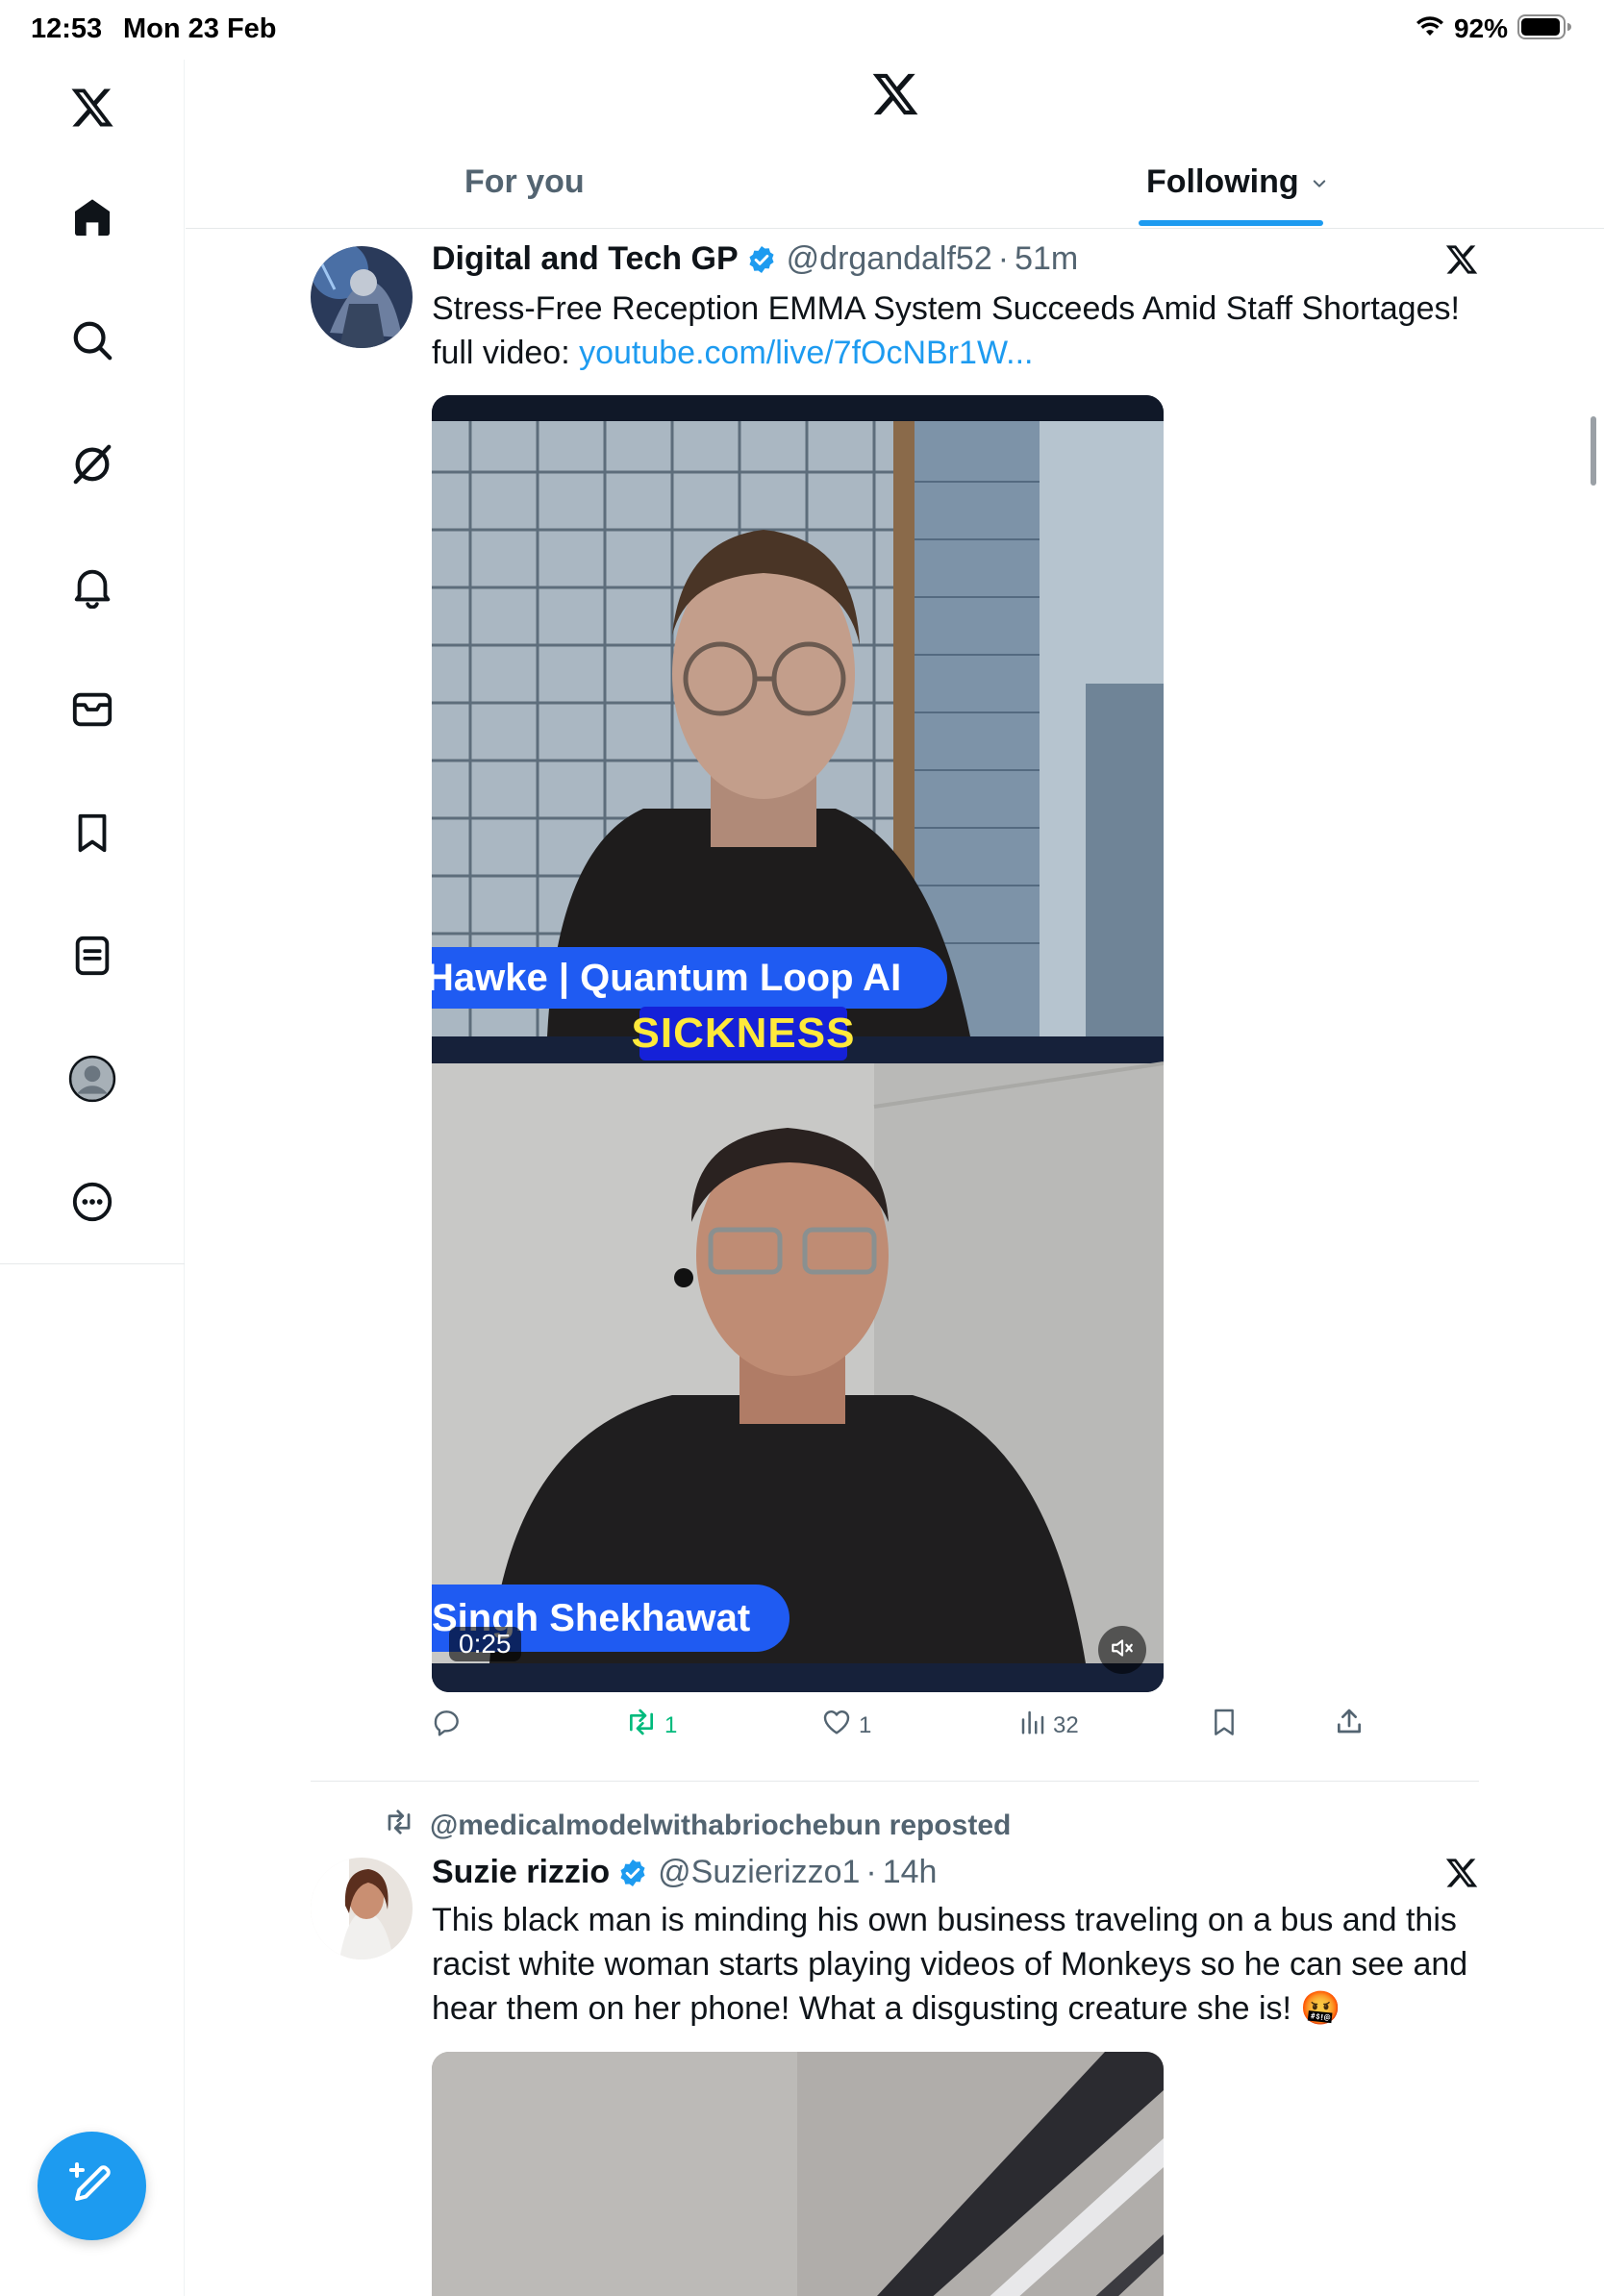 Image resolution: width=1604 pixels, height=2296 pixels. I want to click on repost-context-text: @medicalmodelwithabriochebun reposted, so click(721, 1825).